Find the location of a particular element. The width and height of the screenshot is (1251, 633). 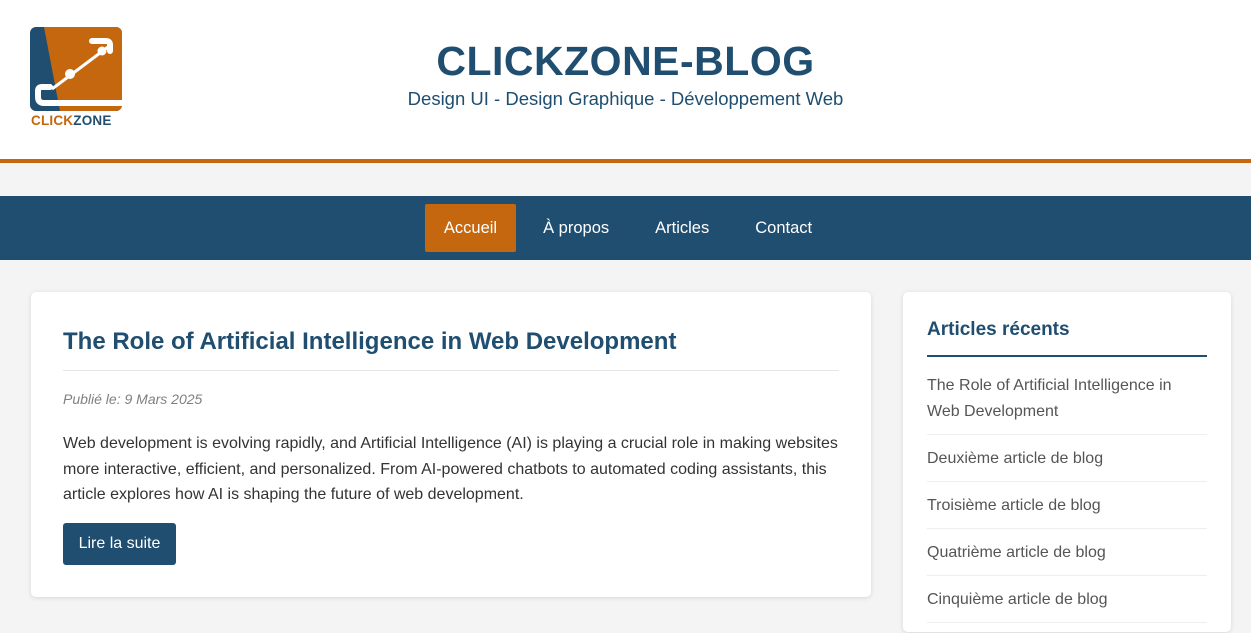

nav-item-articles: Articles is located at coordinates (682, 228).